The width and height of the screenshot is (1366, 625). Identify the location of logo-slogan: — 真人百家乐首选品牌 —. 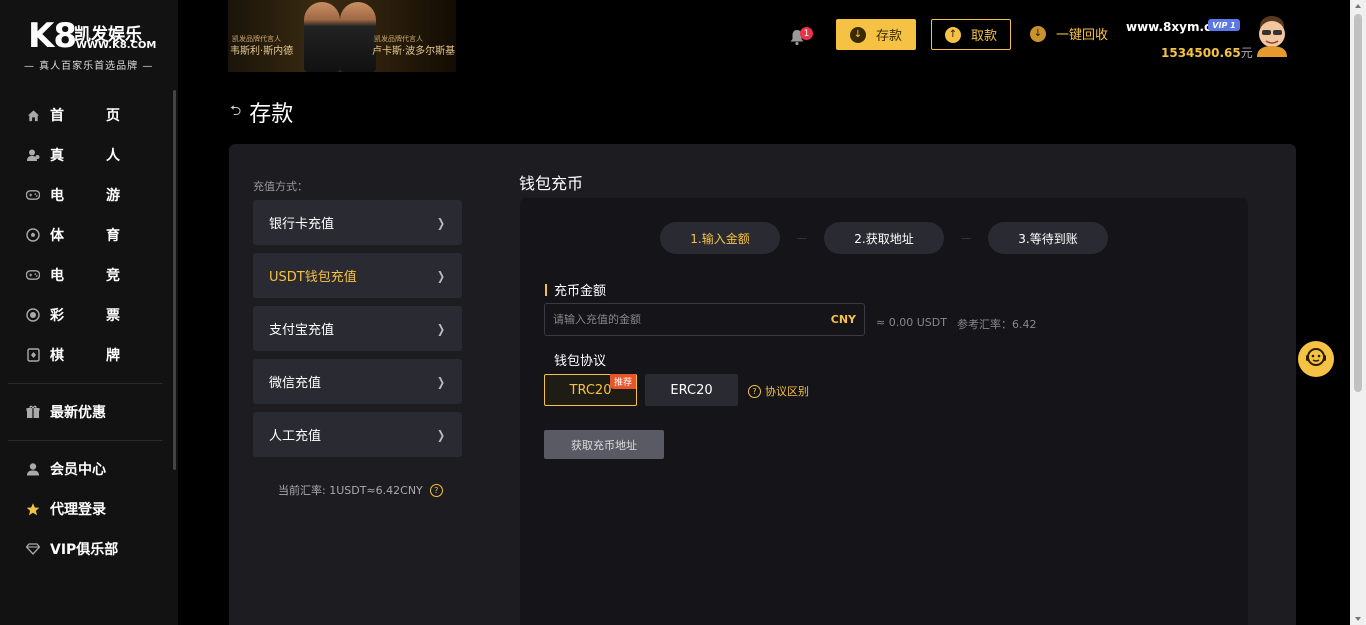
(89, 66).